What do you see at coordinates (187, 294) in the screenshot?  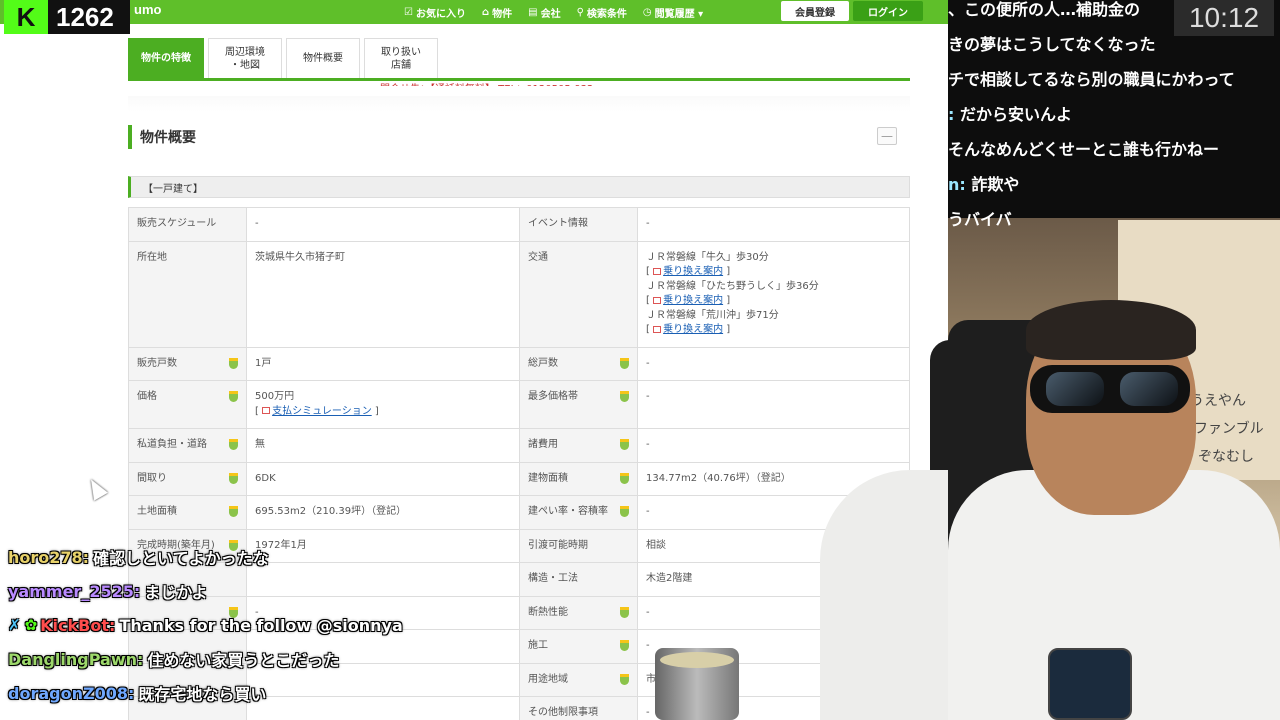 I see `spec-label: 所在地` at bounding box center [187, 294].